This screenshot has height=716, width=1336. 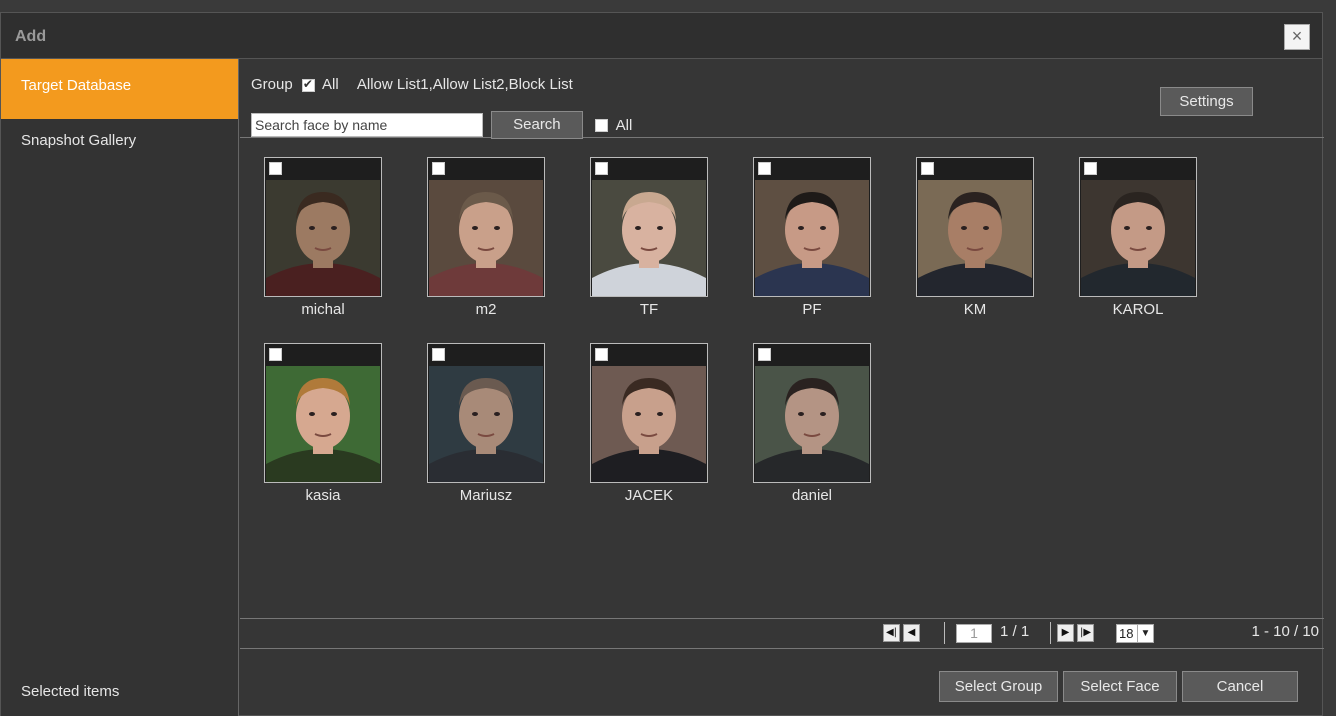 What do you see at coordinates (1085, 633) in the screenshot?
I see `last-page-icon: |▶` at bounding box center [1085, 633].